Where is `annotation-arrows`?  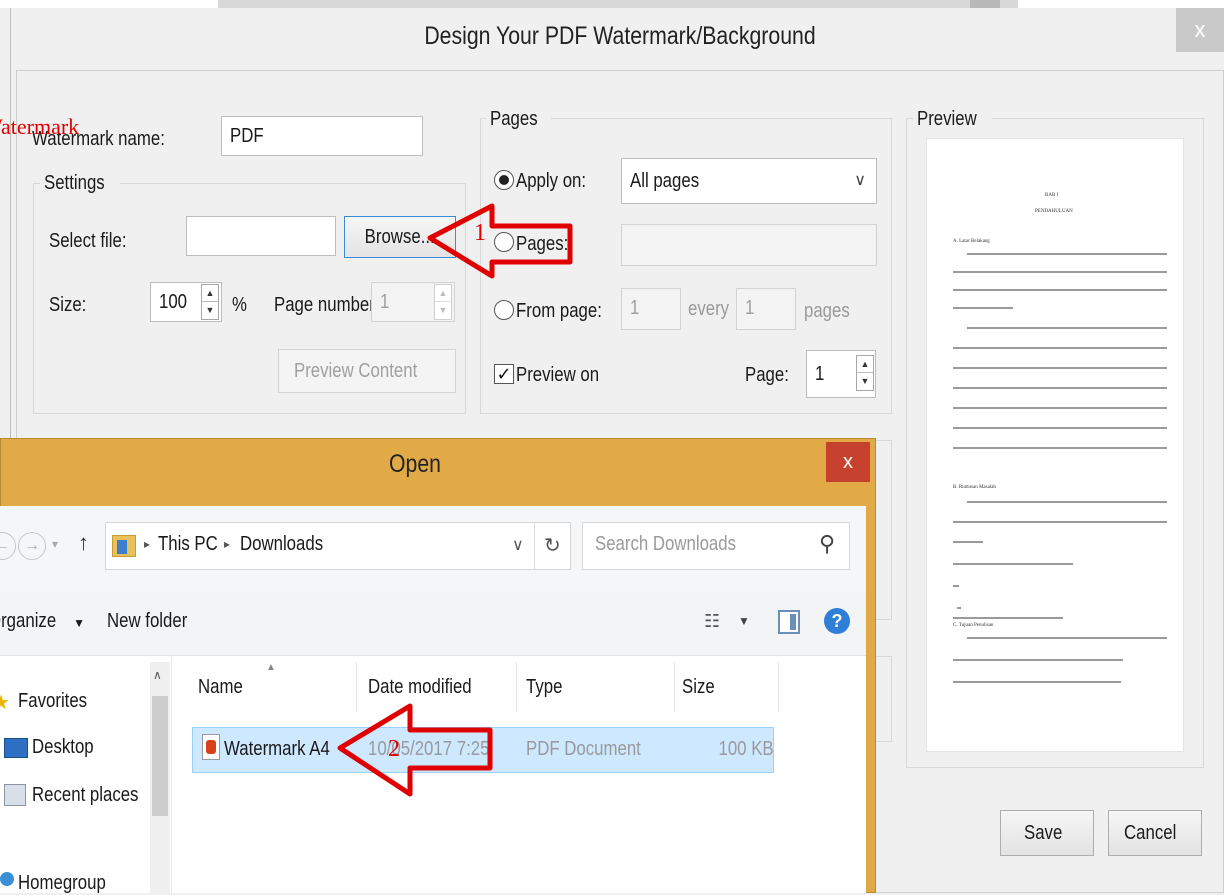
annotation-arrows is located at coordinates (455, 500).